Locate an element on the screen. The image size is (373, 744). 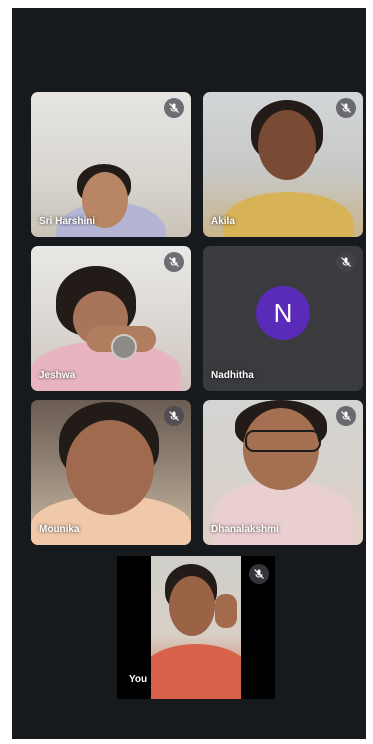
self-face is located at coordinates (192, 606).